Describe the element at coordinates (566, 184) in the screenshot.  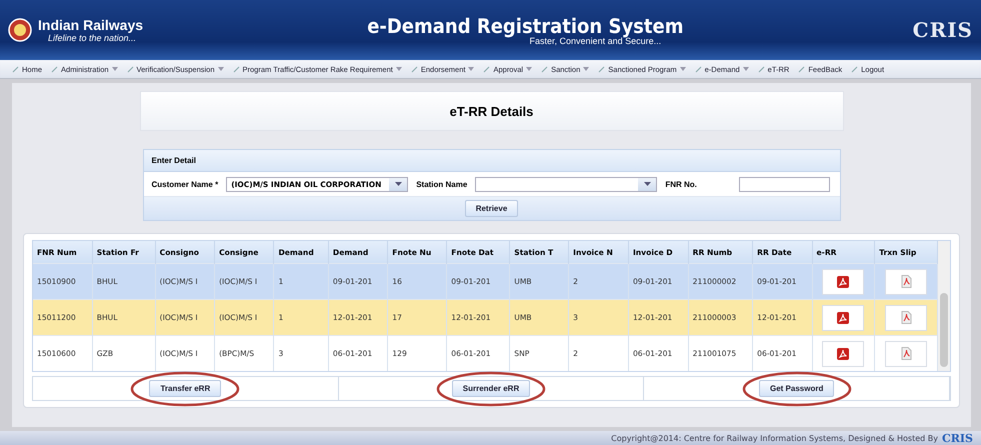
I see `station-select` at that location.